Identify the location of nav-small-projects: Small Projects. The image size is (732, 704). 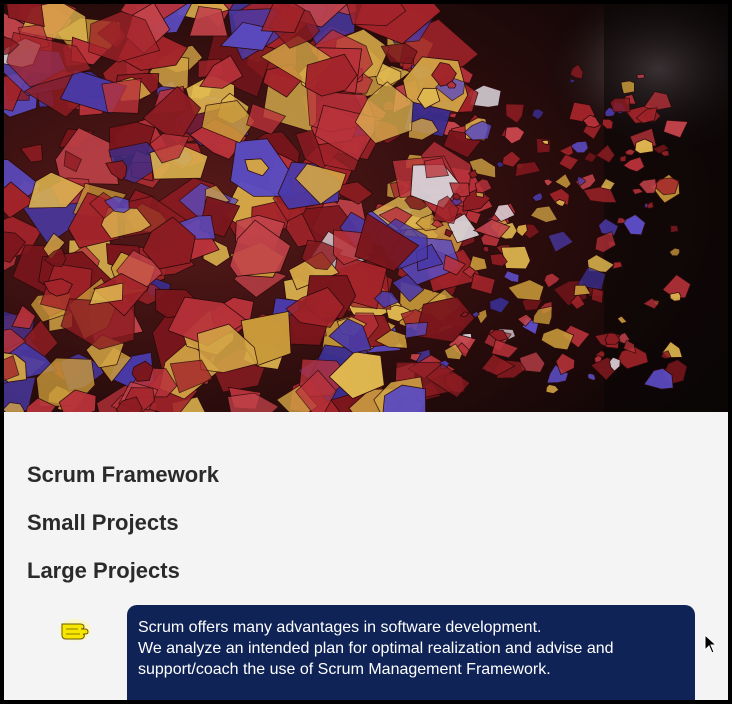
(103, 523).